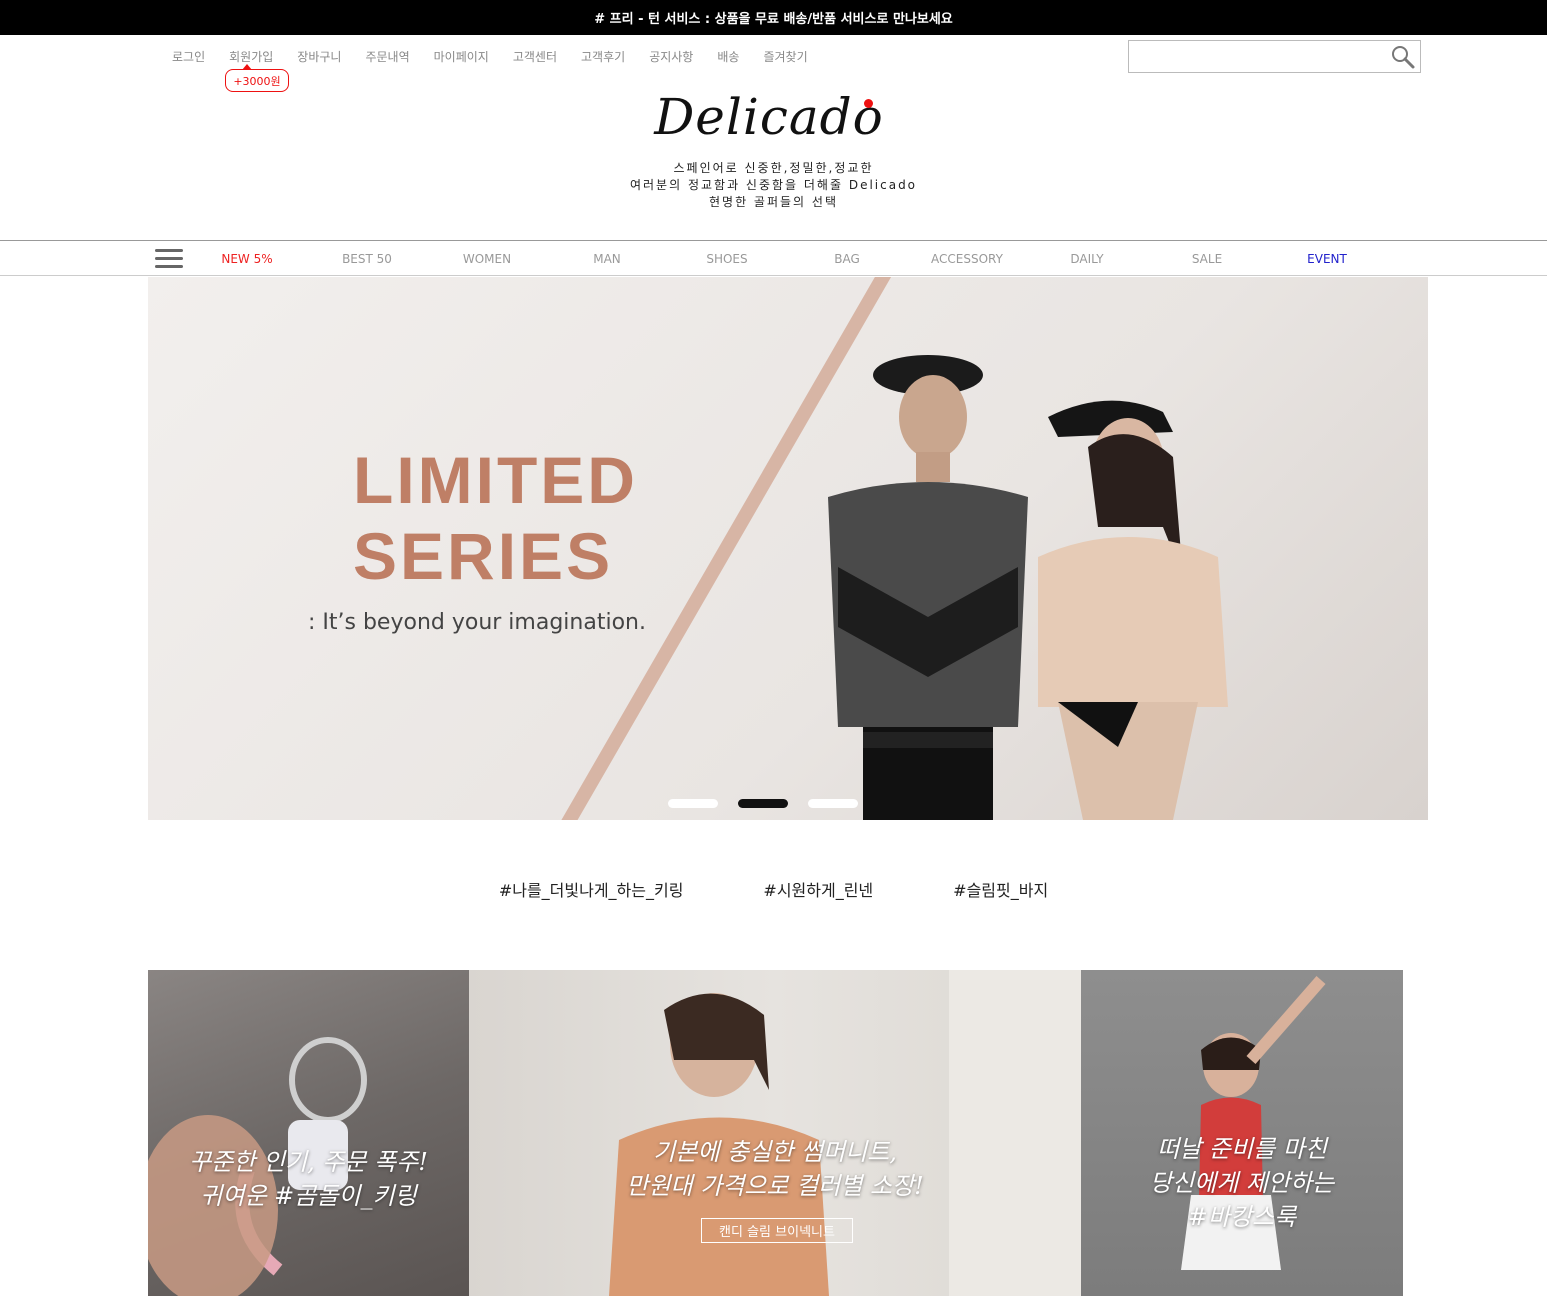 Image resolution: width=1547 pixels, height=1296 pixels. What do you see at coordinates (477, 622) in the screenshot?
I see `hero-subtitle: : It’s beyond your imagination.` at bounding box center [477, 622].